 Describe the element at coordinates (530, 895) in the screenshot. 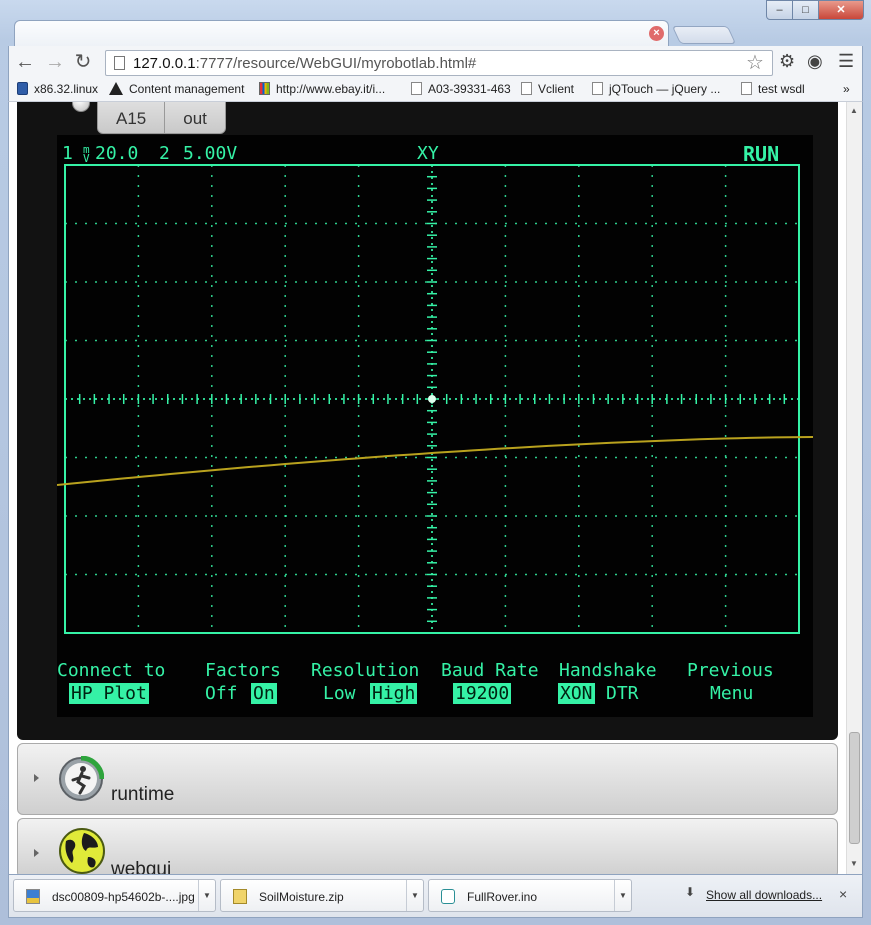

I see `download-item-ino: FullRover.ino ▼` at that location.